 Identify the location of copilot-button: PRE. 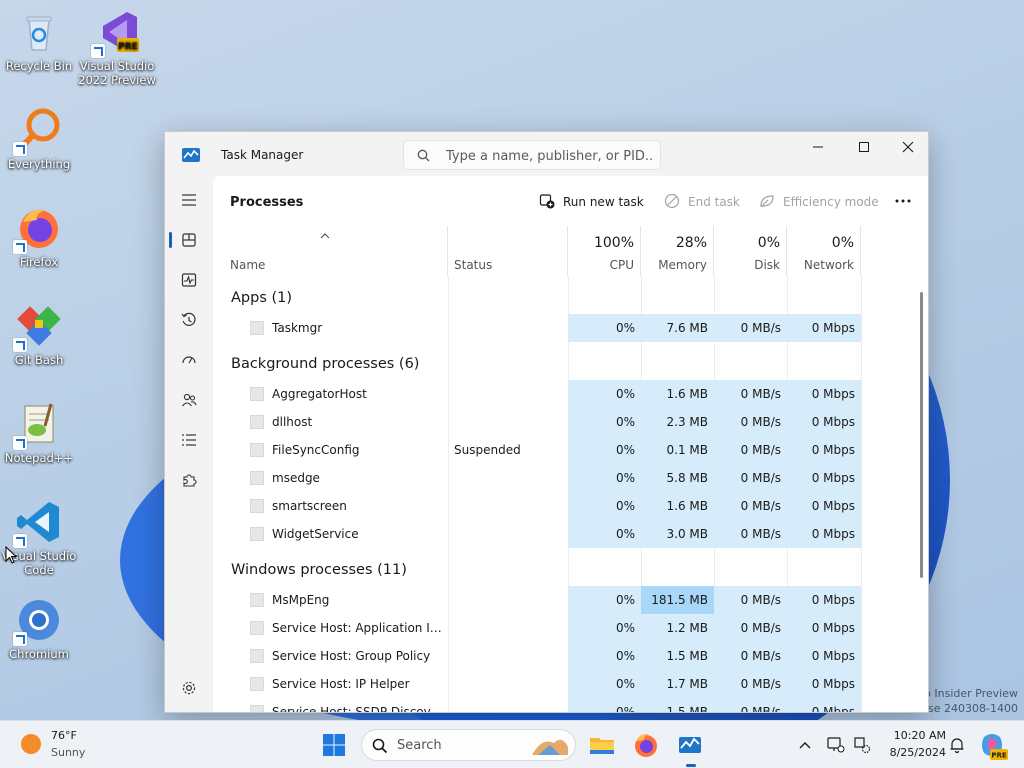
(992, 745).